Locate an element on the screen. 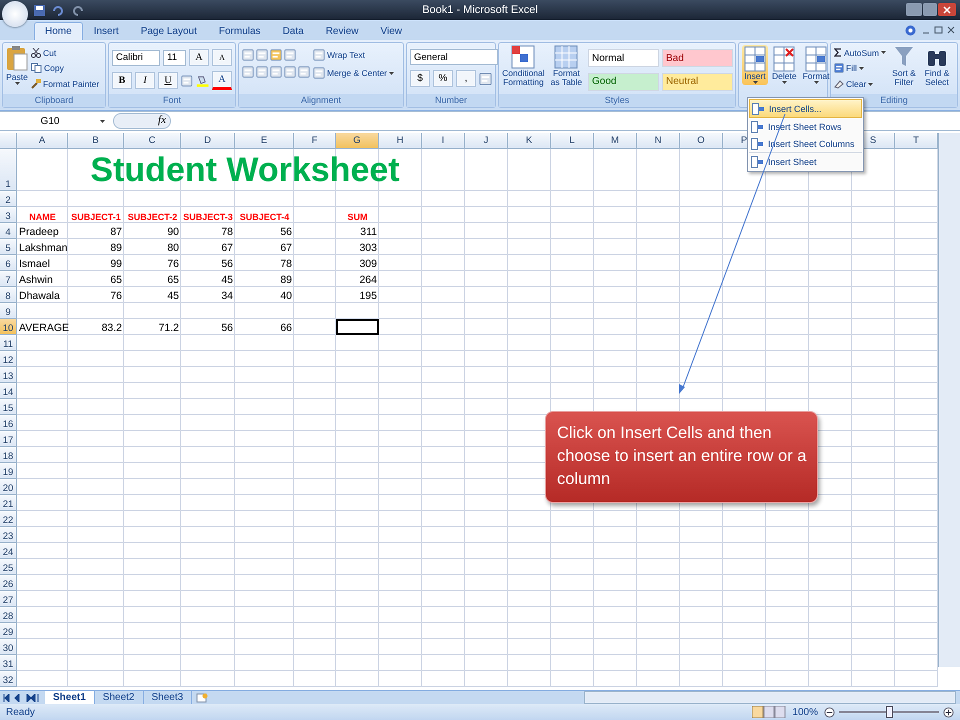 The width and height of the screenshot is (960, 720). column-header: F is located at coordinates (315, 141).